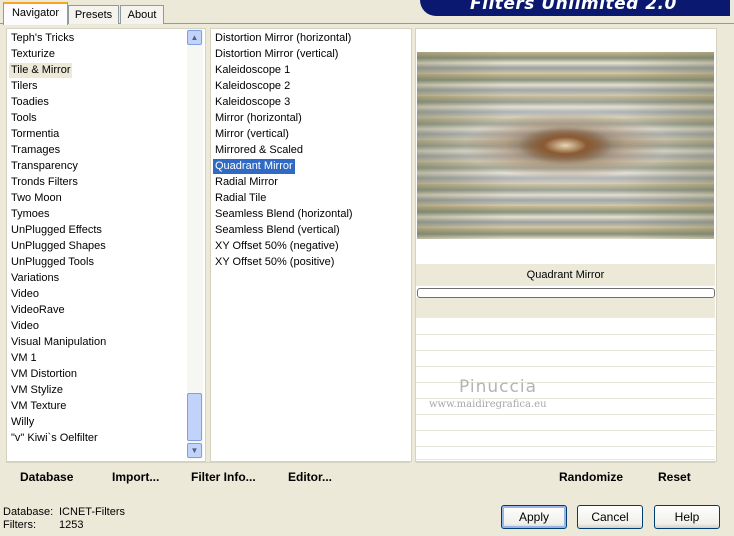  I want to click on progress-bar, so click(566, 293).